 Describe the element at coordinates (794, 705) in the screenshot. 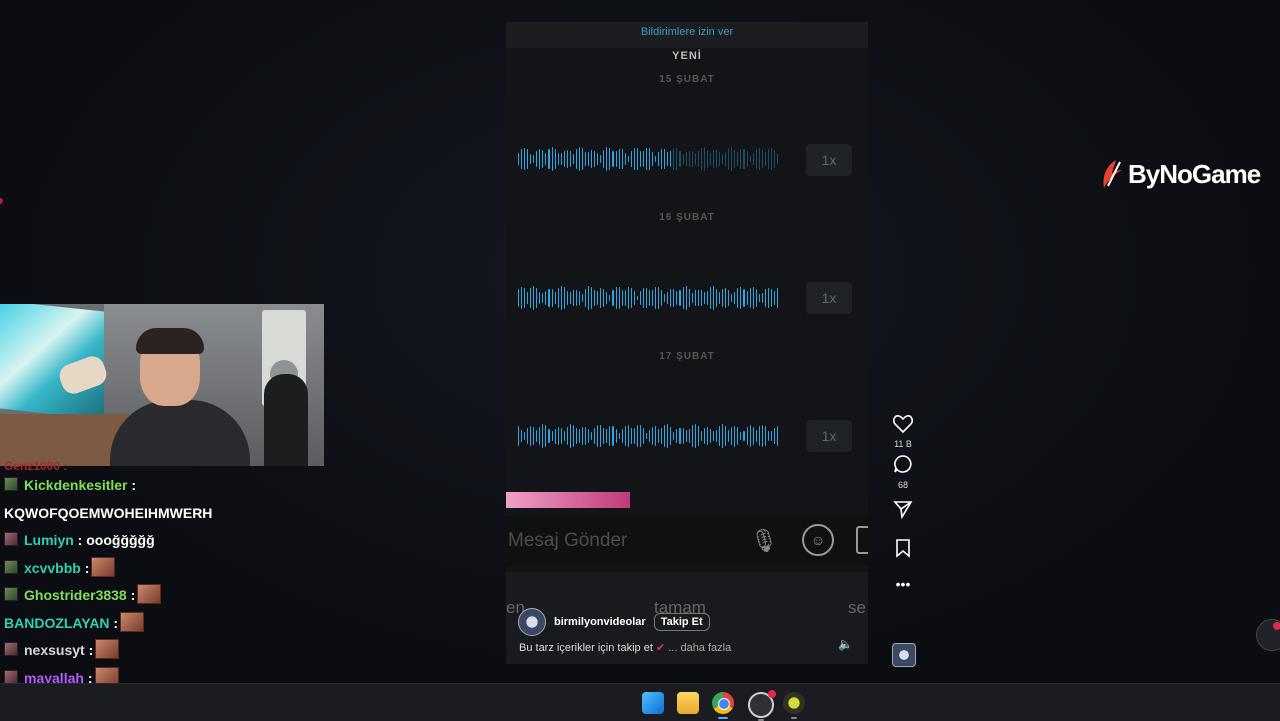

I see `app-icon` at that location.